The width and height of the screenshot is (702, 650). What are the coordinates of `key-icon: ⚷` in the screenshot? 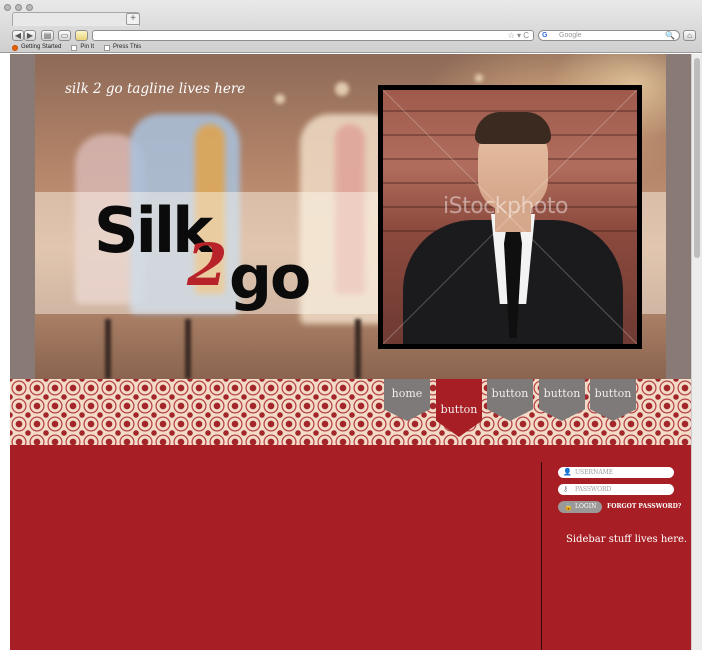 It's located at (566, 489).